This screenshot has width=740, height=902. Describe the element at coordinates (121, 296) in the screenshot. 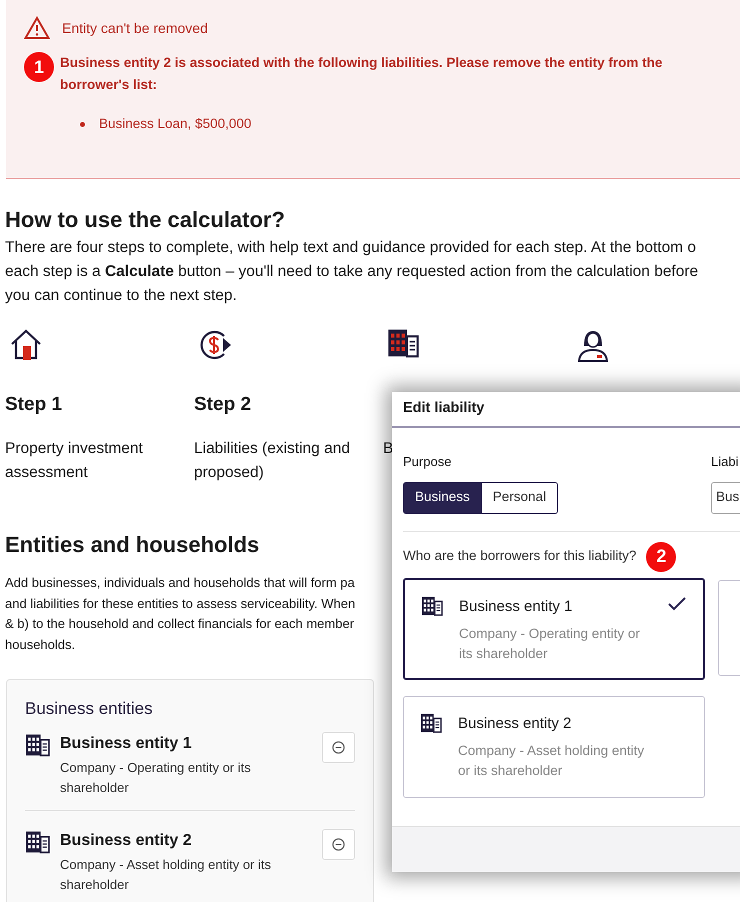

I see `guide-text: you can continue to the next step.` at that location.